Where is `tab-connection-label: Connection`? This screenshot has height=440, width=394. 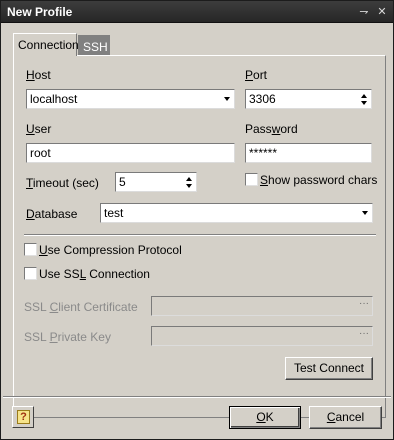 tab-connection-label: Connection is located at coordinates (48, 45).